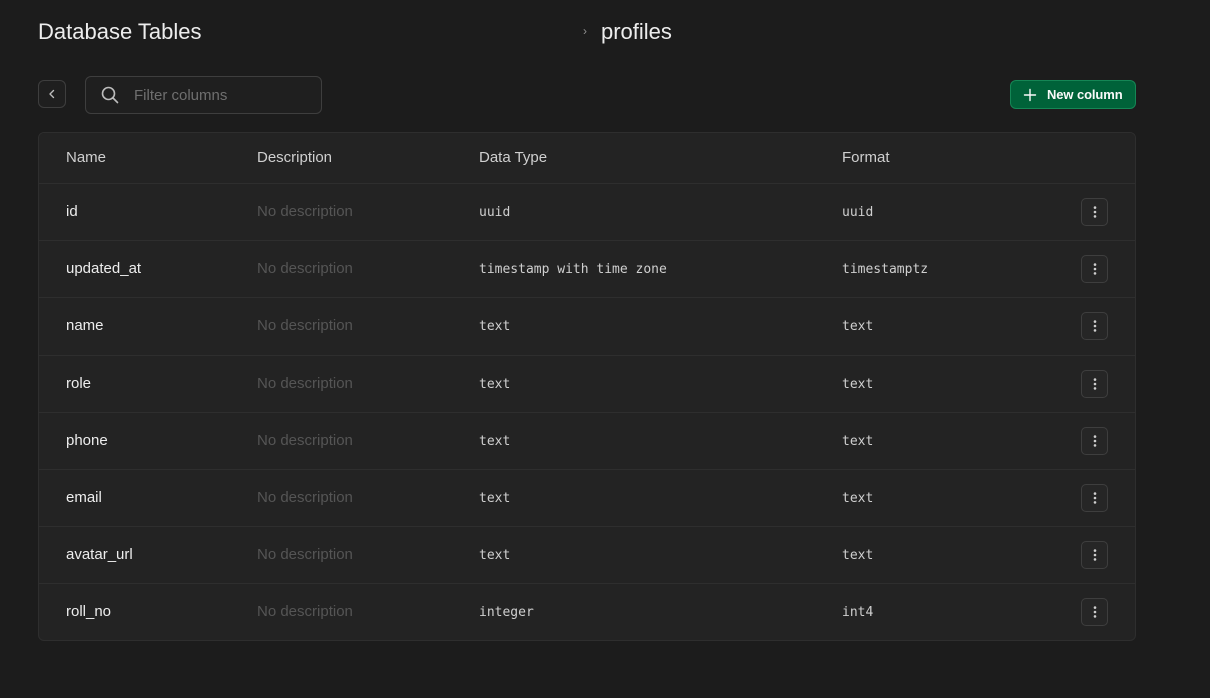 Image resolution: width=1210 pixels, height=698 pixels. I want to click on column-name: avatar_url, so click(99, 555).